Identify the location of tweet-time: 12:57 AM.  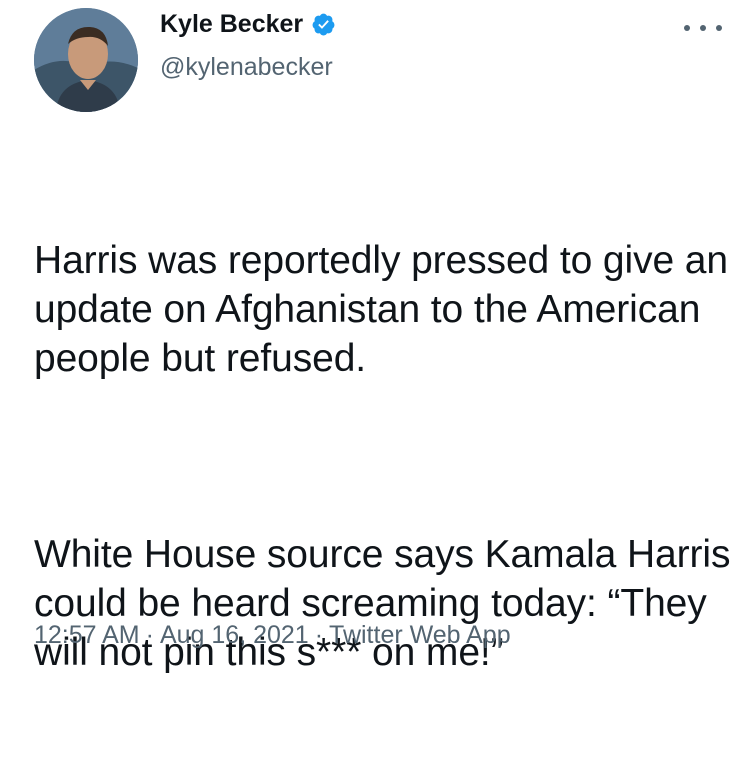
(87, 635).